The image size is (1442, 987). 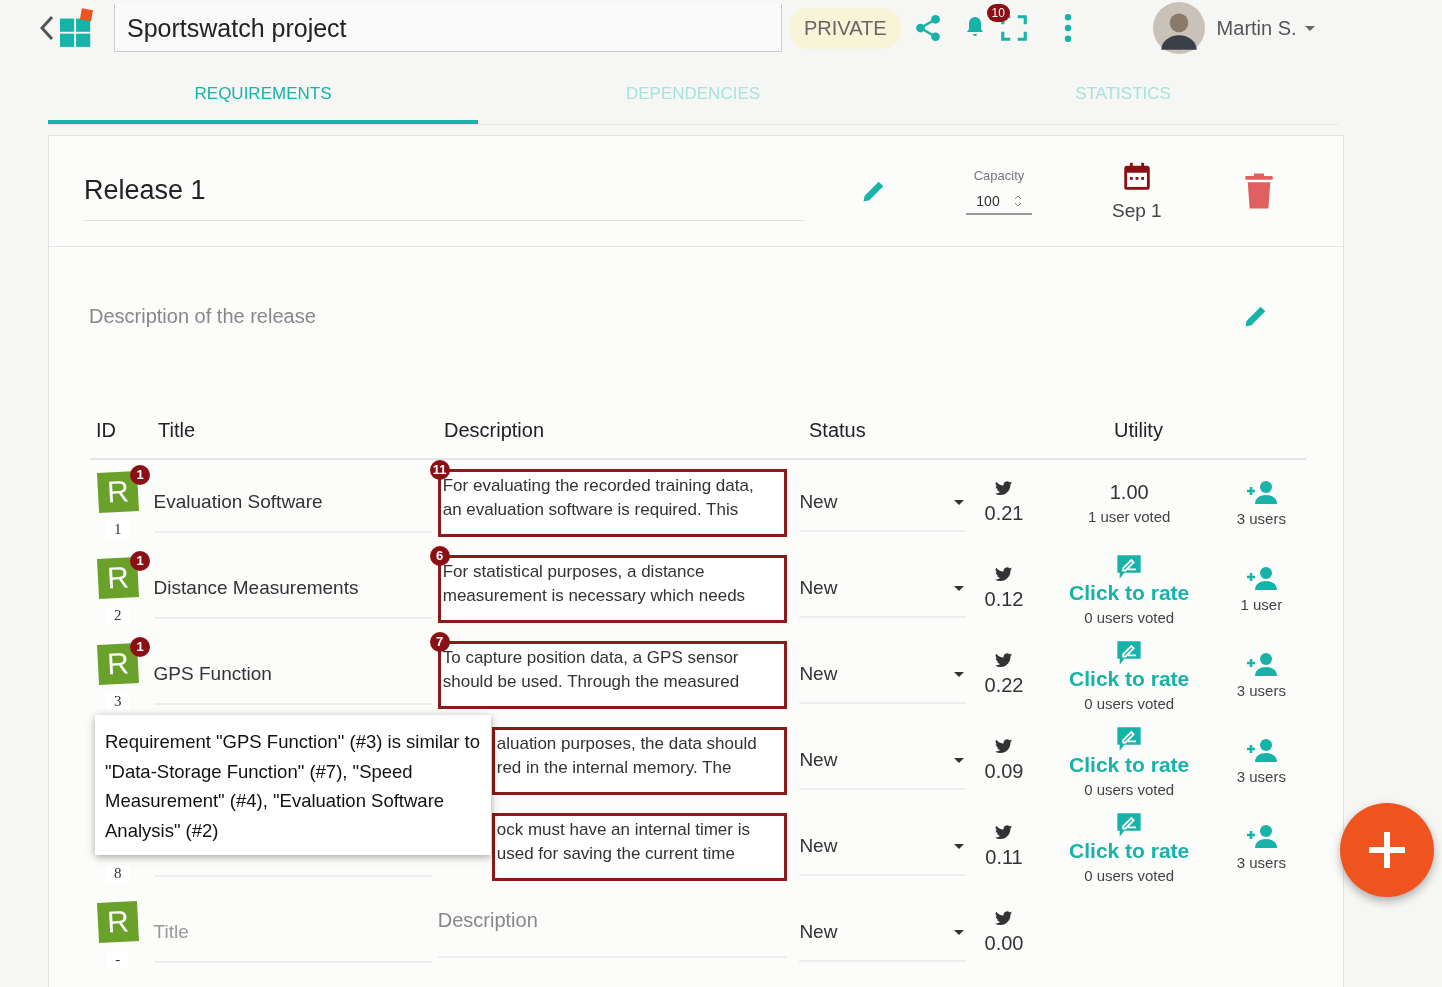 What do you see at coordinates (439, 470) in the screenshot?
I see `description-count-badge: 11` at bounding box center [439, 470].